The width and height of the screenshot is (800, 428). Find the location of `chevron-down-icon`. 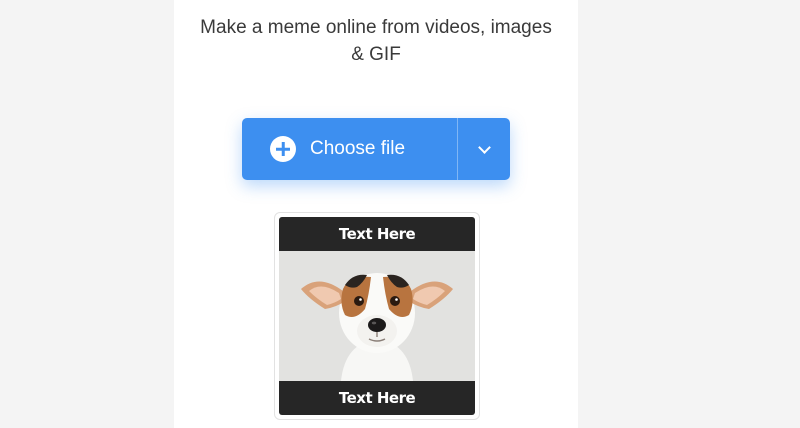

chevron-down-icon is located at coordinates (484, 147).